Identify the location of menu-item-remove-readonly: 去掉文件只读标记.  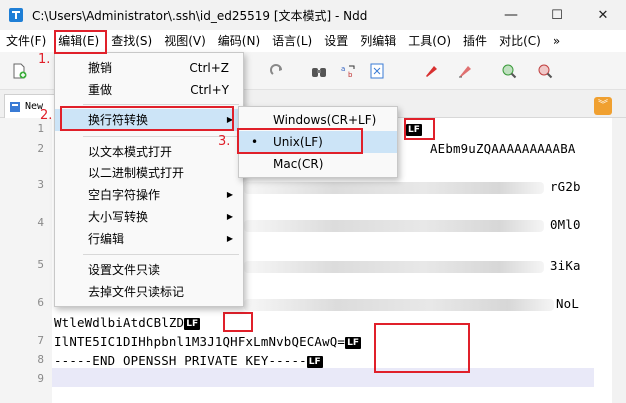
(149, 292).